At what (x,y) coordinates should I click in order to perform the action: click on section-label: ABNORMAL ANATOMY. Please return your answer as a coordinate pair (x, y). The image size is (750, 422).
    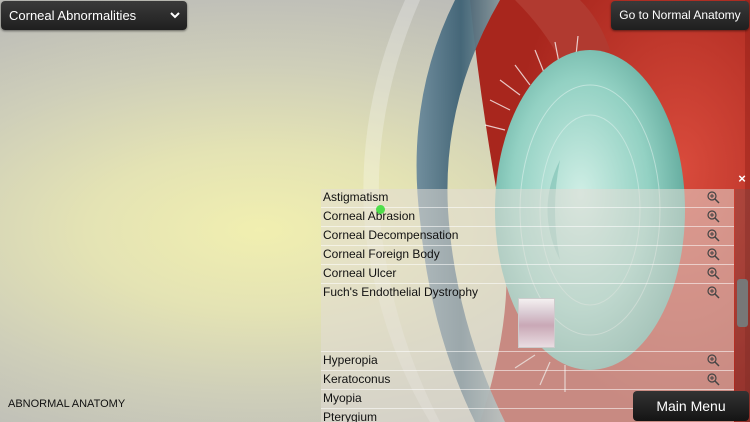
    Looking at the image, I should click on (67, 404).